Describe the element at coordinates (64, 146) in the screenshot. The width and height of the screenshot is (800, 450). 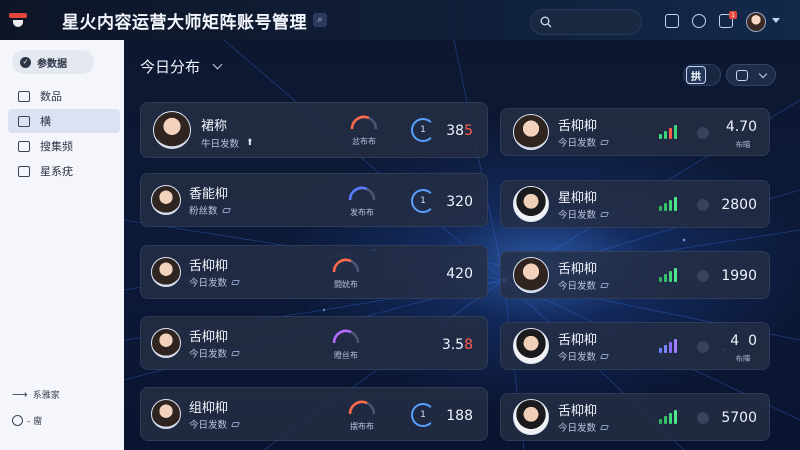
I see `sidebar-item-3: 搜集频` at that location.